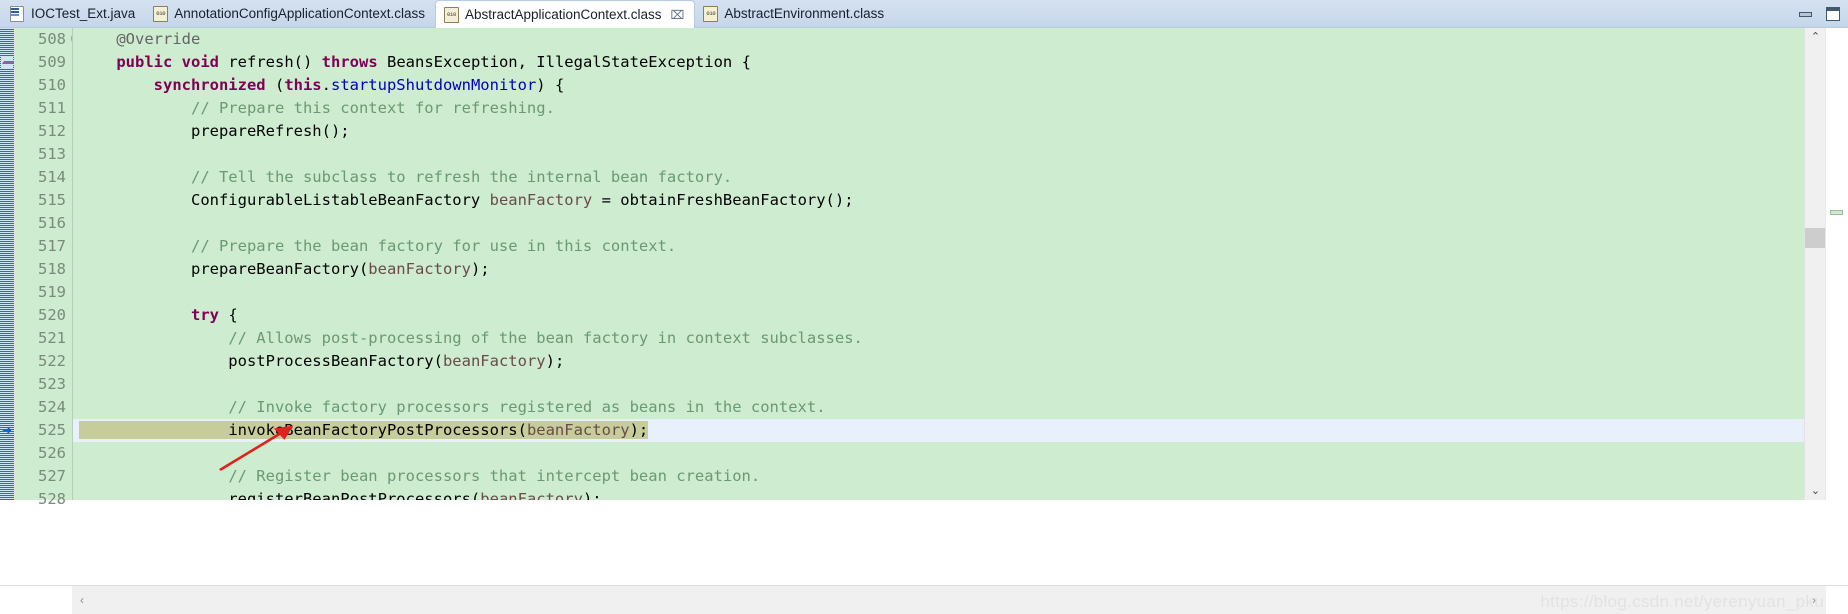 Image resolution: width=1848 pixels, height=614 pixels. Describe the element at coordinates (1819, 14) in the screenshot. I see `window-buttons` at that location.